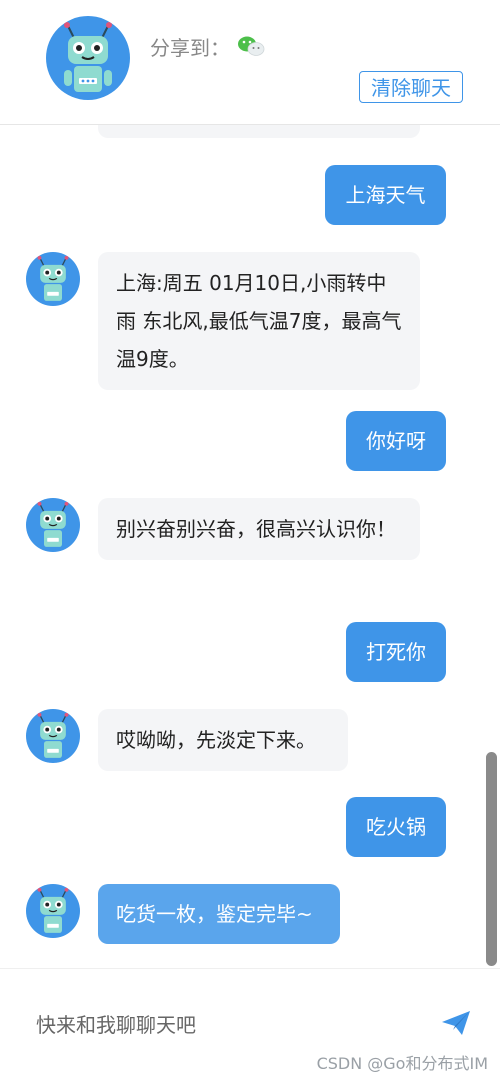  Describe the element at coordinates (456, 1023) in the screenshot. I see `send-icon` at that location.